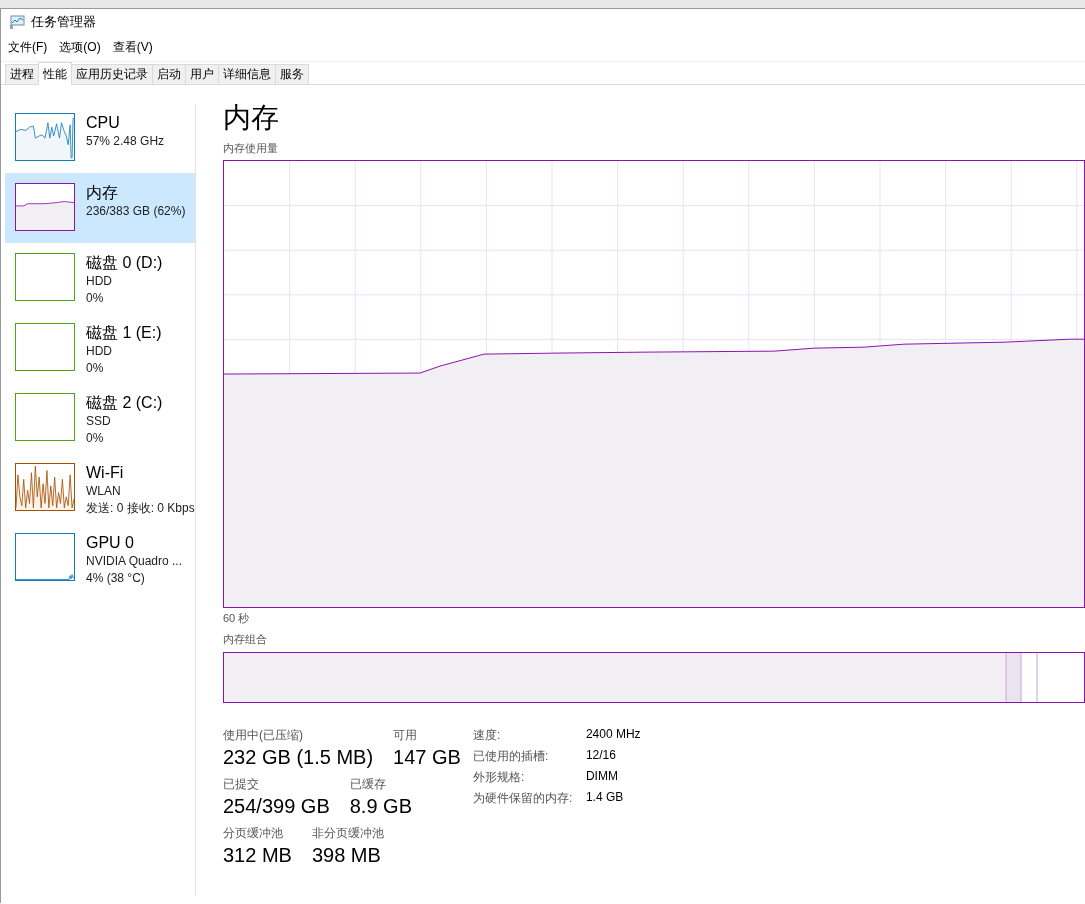  I want to click on tab: 应用历史记录, so click(112, 74).